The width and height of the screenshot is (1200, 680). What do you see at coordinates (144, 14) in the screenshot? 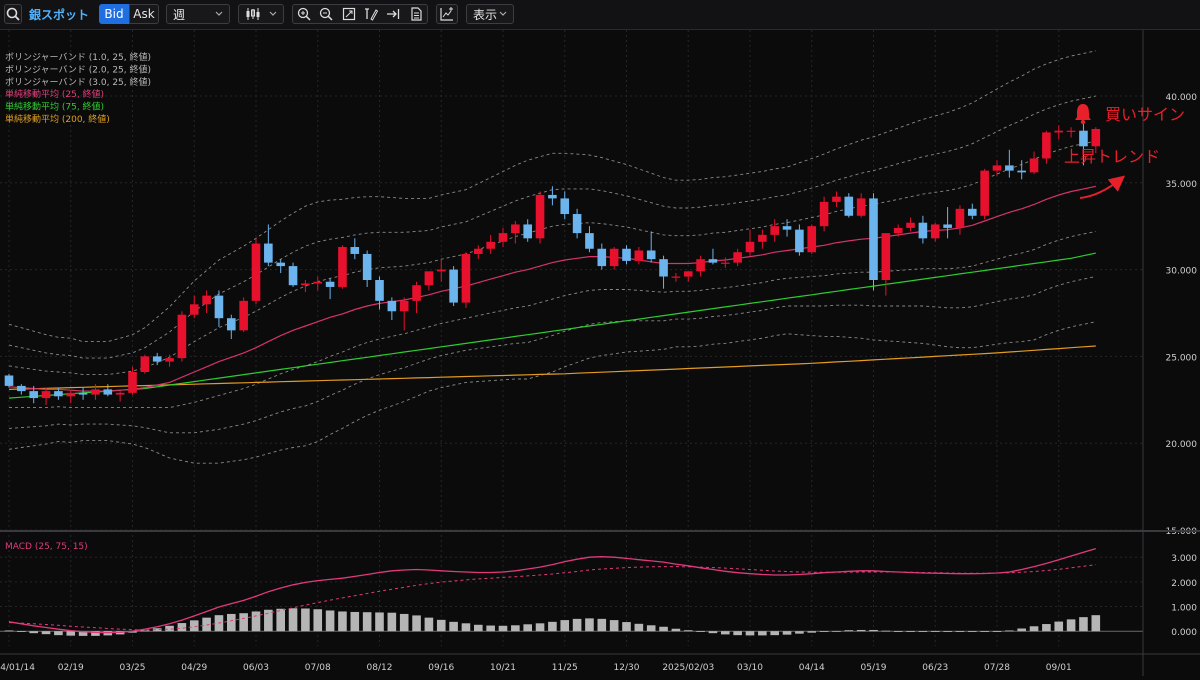
I see `ask-button: Ask` at bounding box center [144, 14].